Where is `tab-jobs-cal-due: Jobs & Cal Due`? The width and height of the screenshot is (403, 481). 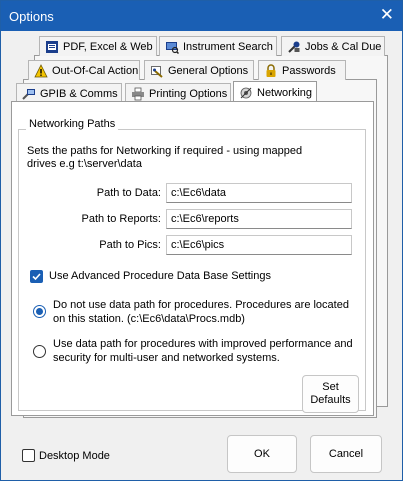
tab-jobs-cal-due: Jobs & Cal Due is located at coordinates (333, 46).